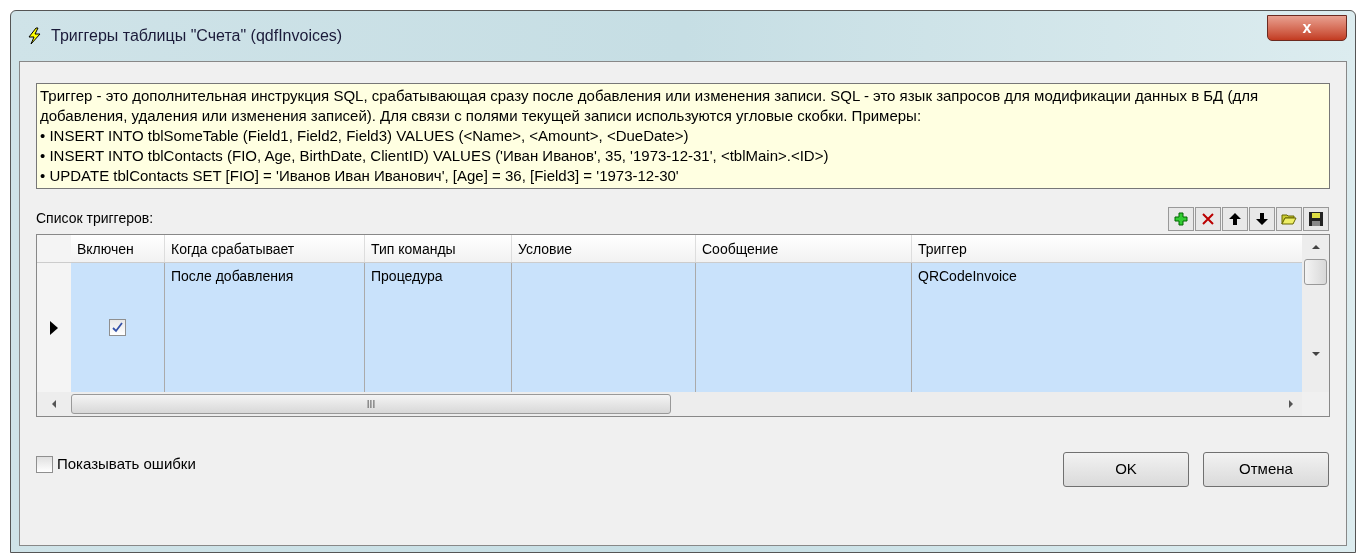  Describe the element at coordinates (1315, 247) in the screenshot. I see `scroll-up-icon` at that location.